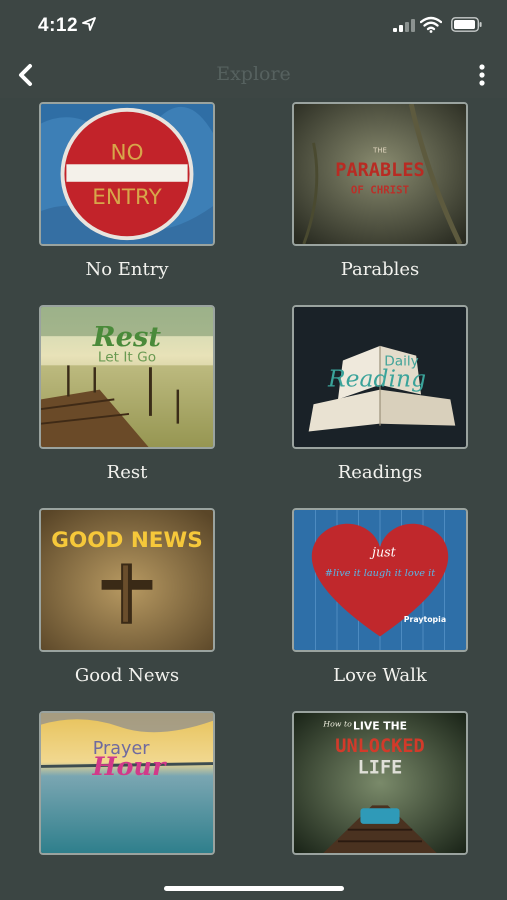 The width and height of the screenshot is (507, 900). I want to click on status-bar: 4:12, so click(253, 26).